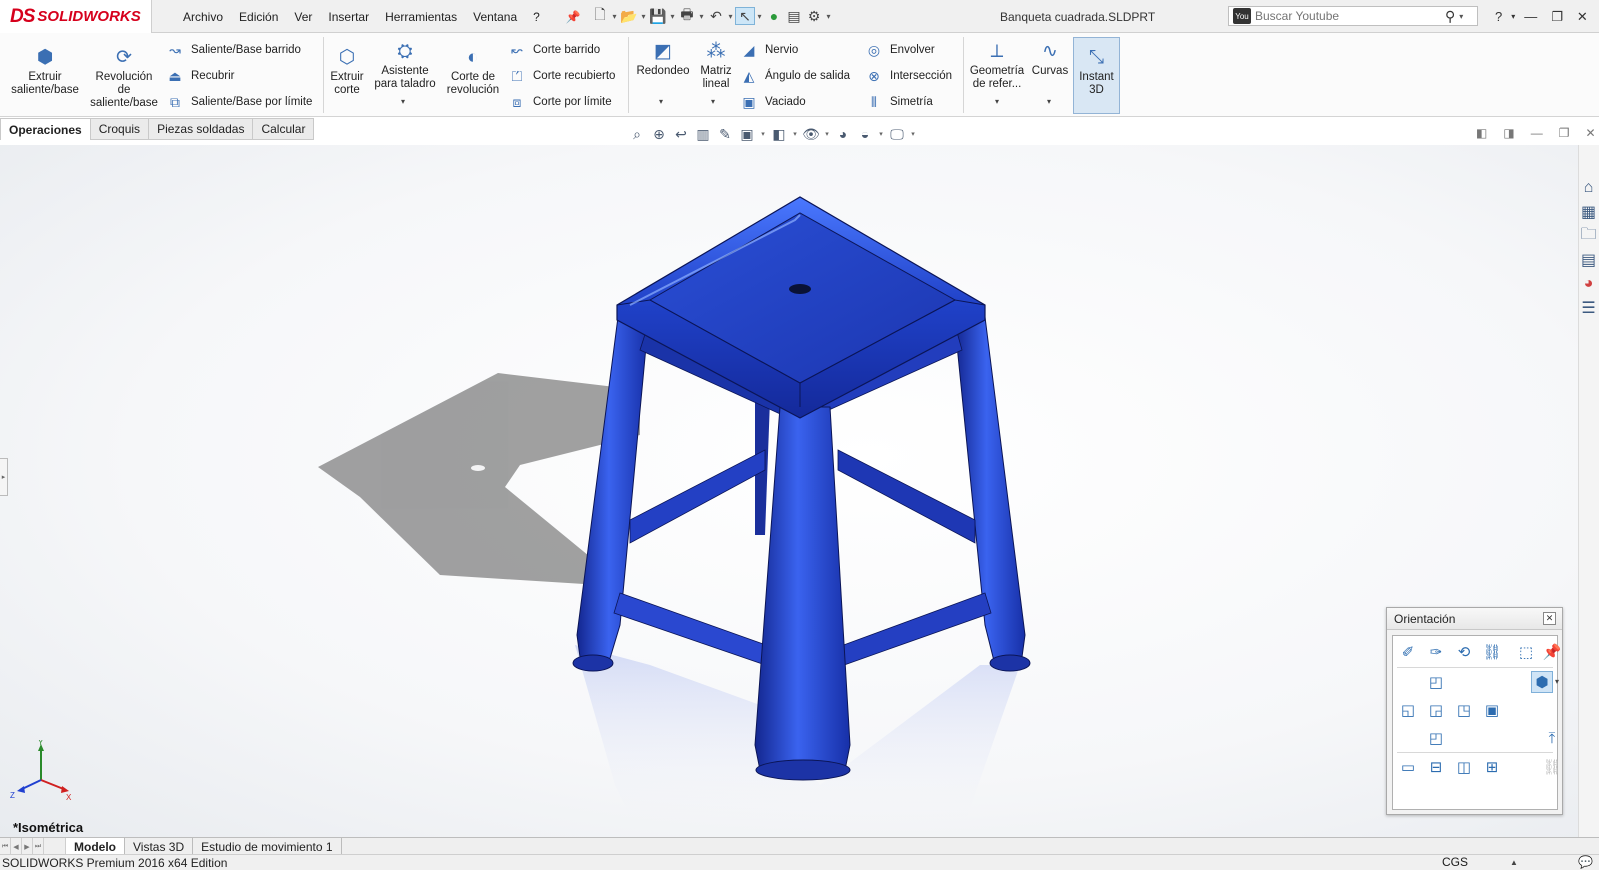 This screenshot has width=1599, height=870. I want to click on minimize-icon: —, so click(1530, 16).